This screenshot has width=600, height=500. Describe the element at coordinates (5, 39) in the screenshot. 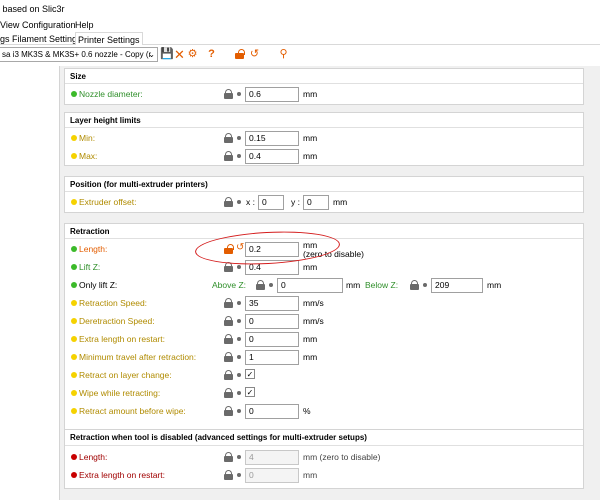

I see `tab-print-settings: gs` at that location.